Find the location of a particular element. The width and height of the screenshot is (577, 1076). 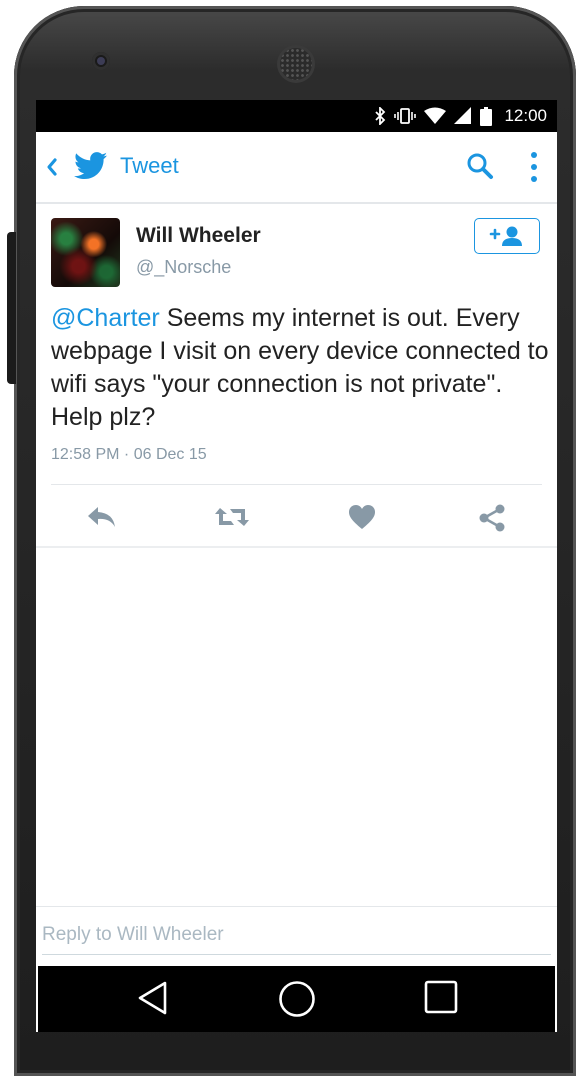

overflow-menu-icon is located at coordinates (534, 167).